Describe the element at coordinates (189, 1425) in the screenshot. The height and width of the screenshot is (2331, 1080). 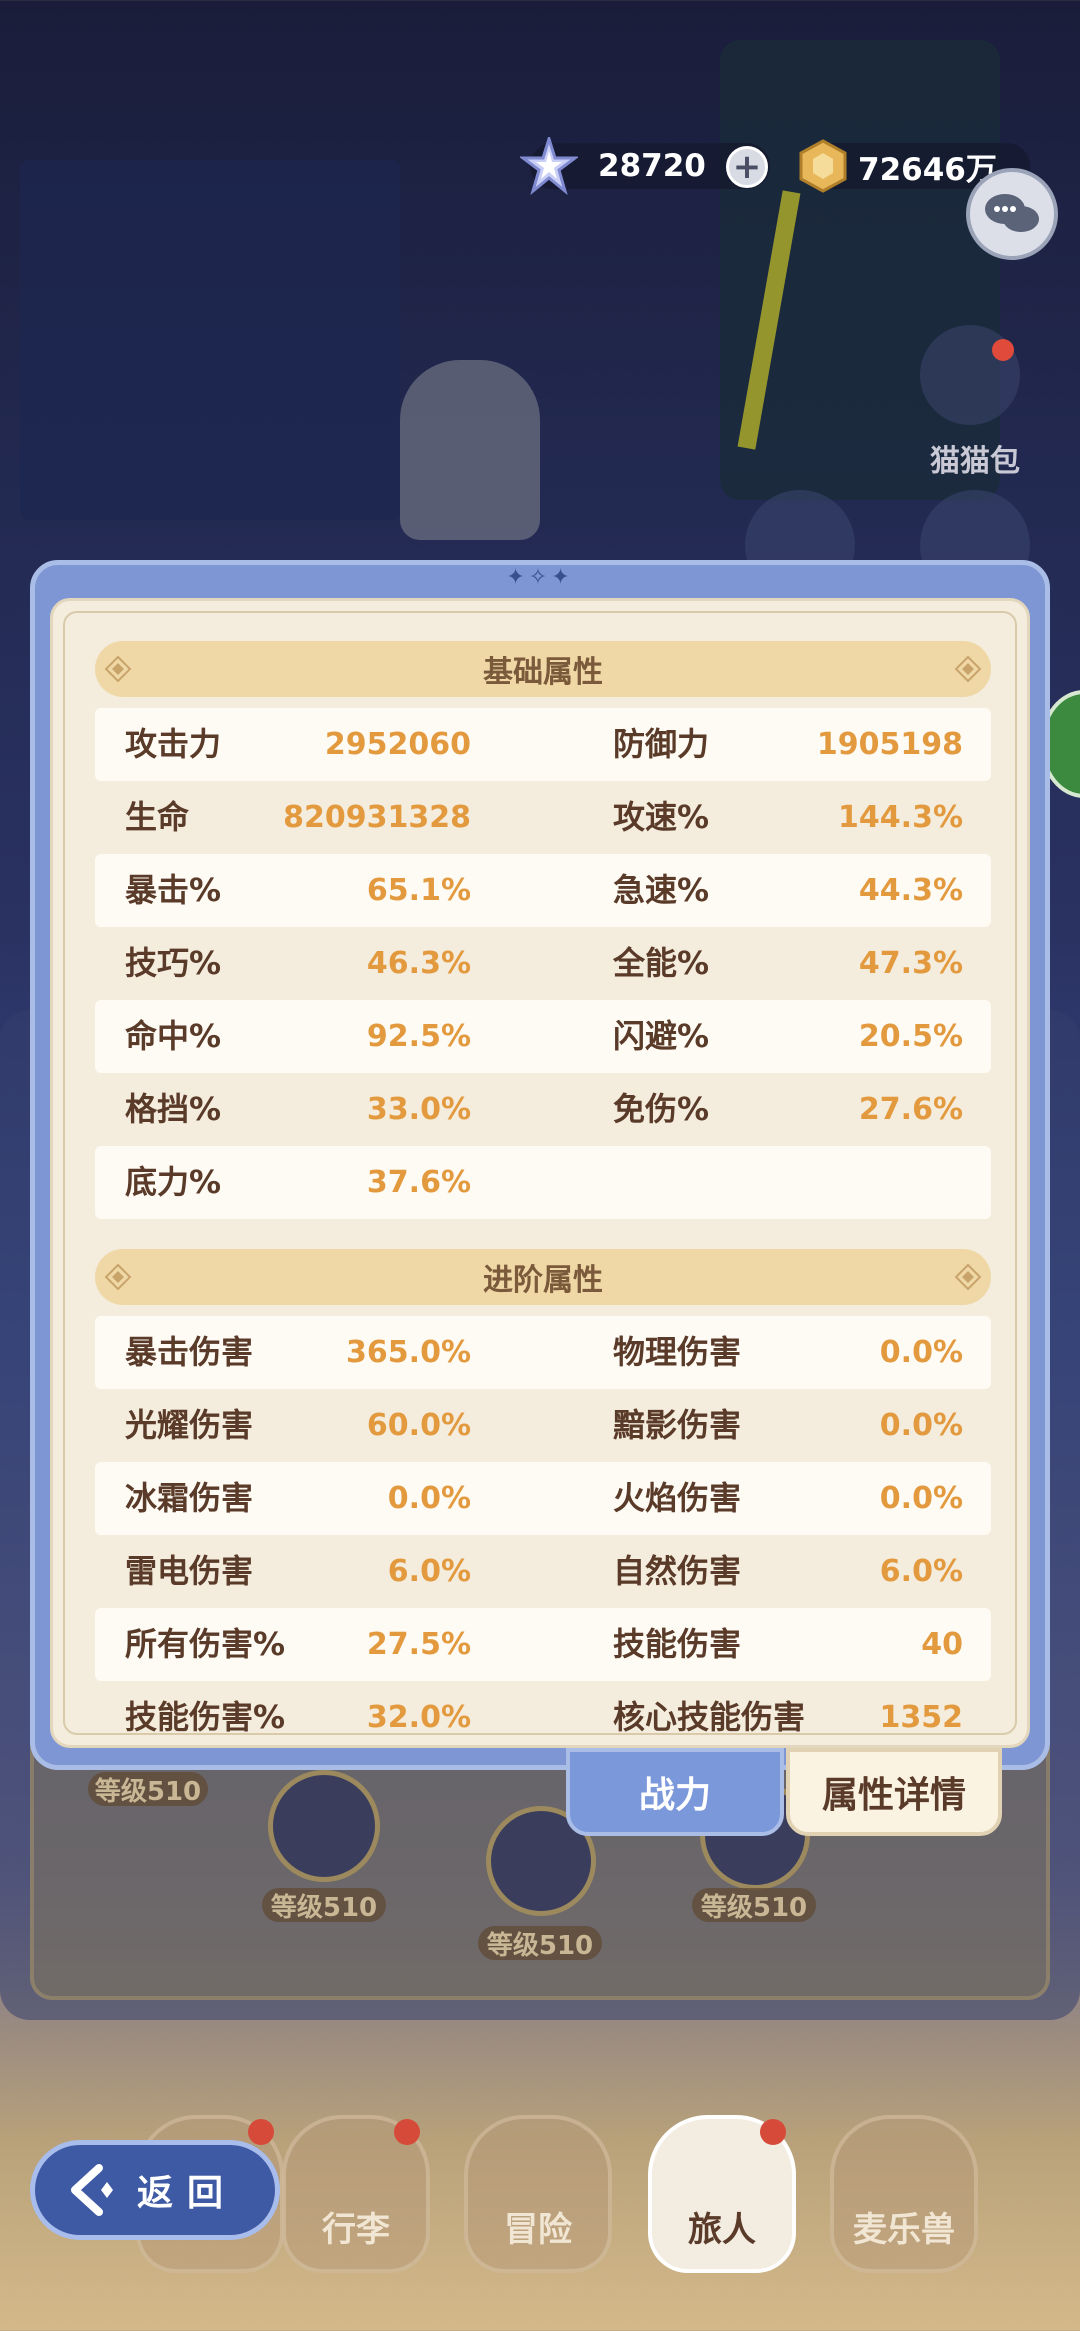
I see `attribute-label: 光耀伤害` at that location.